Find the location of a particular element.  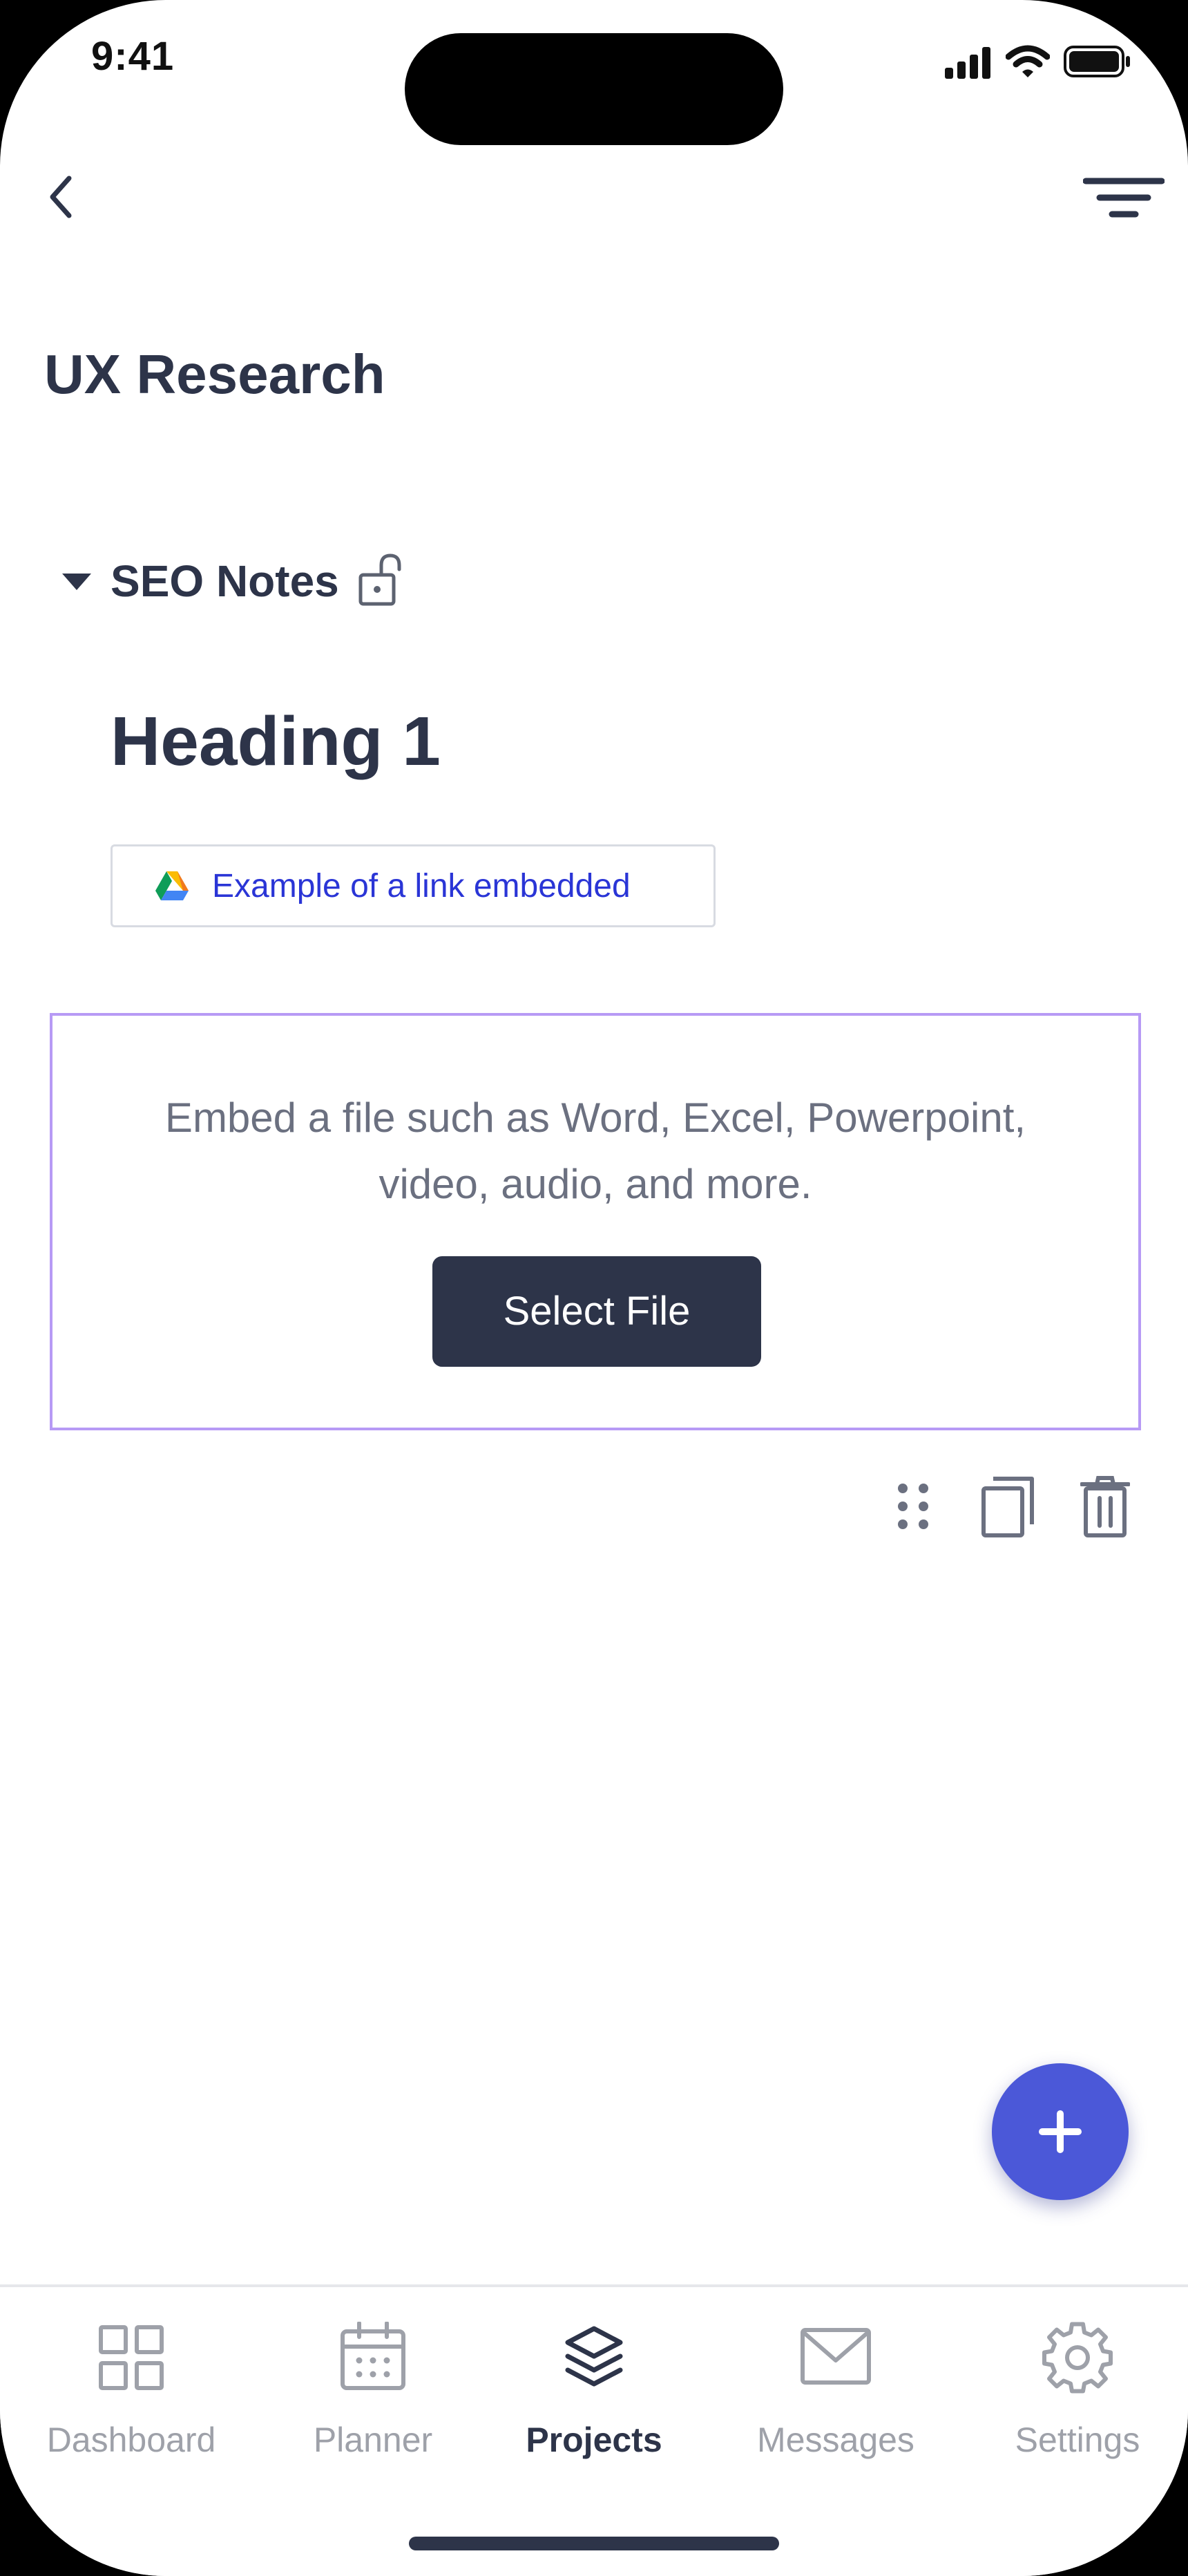

embedded-link-card: Example of a link embedded is located at coordinates (413, 885).